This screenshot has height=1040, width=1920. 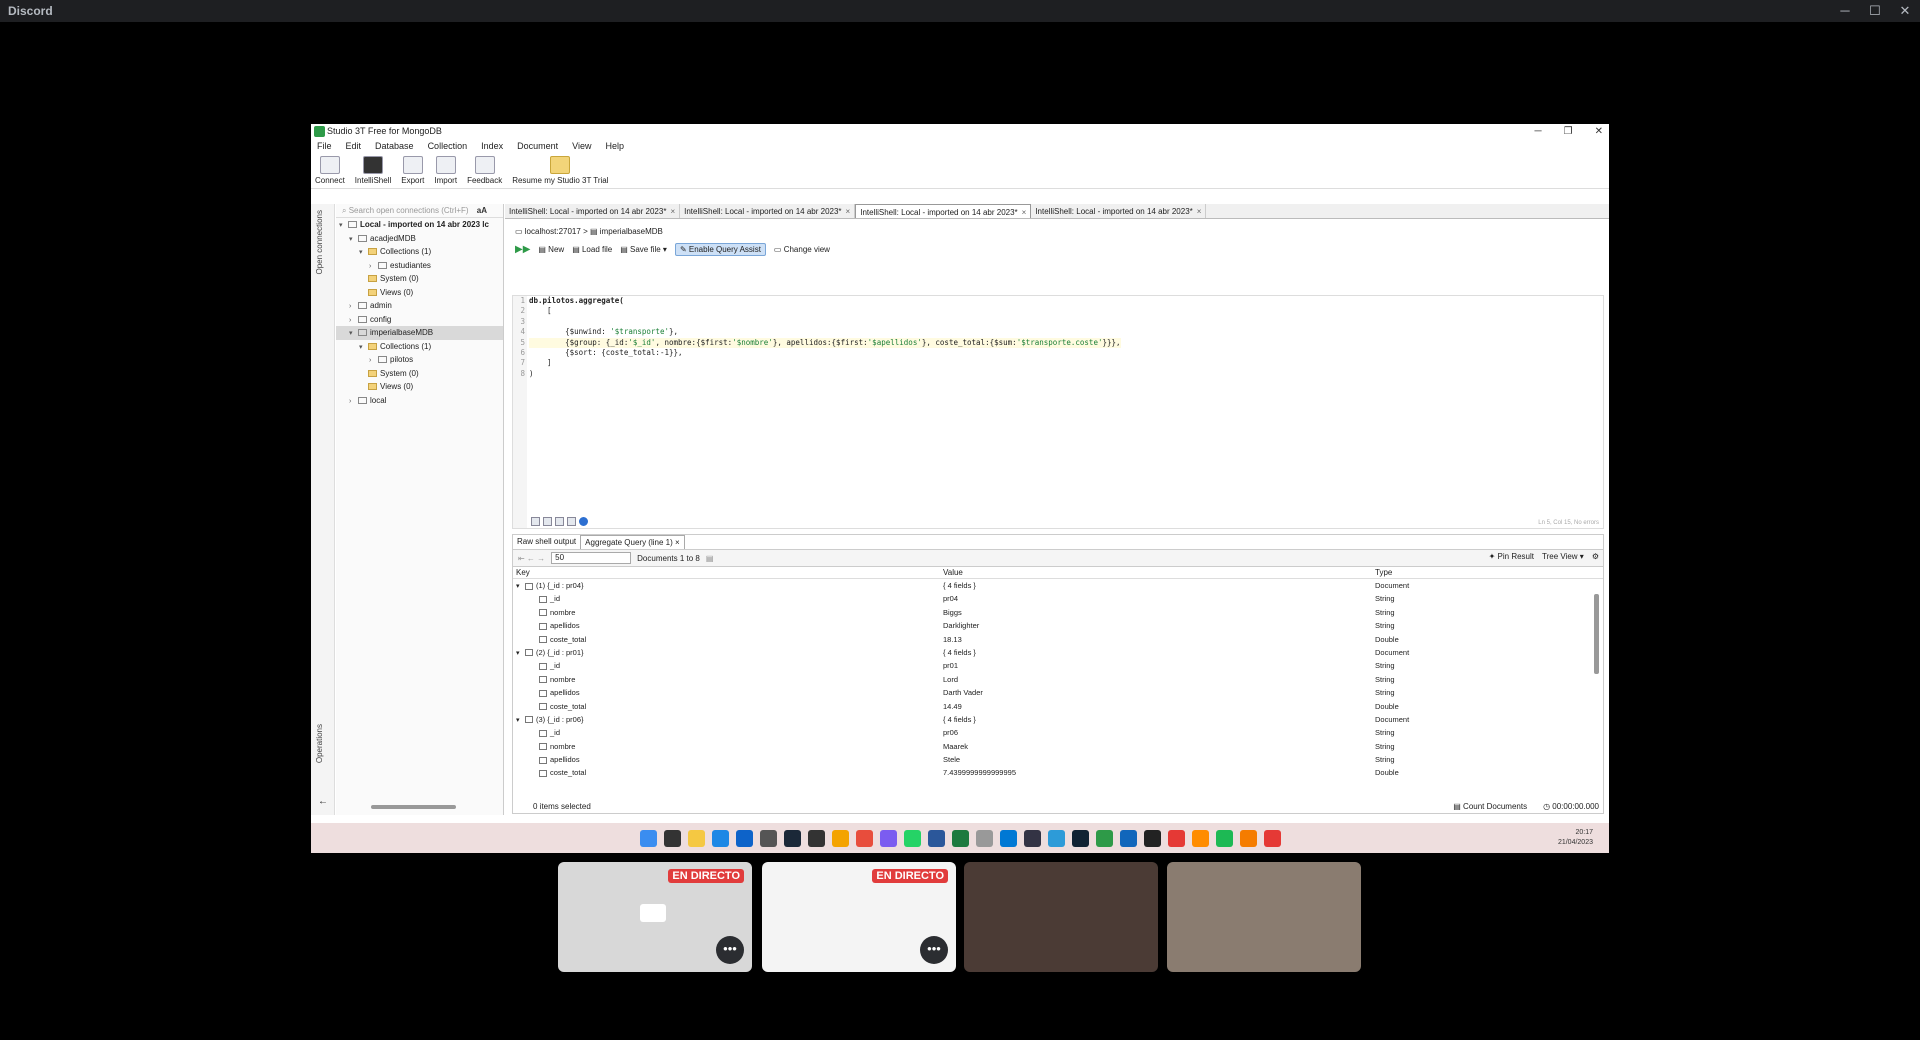 I want to click on table-row: _id pr06 String, so click(x=1058, y=732).